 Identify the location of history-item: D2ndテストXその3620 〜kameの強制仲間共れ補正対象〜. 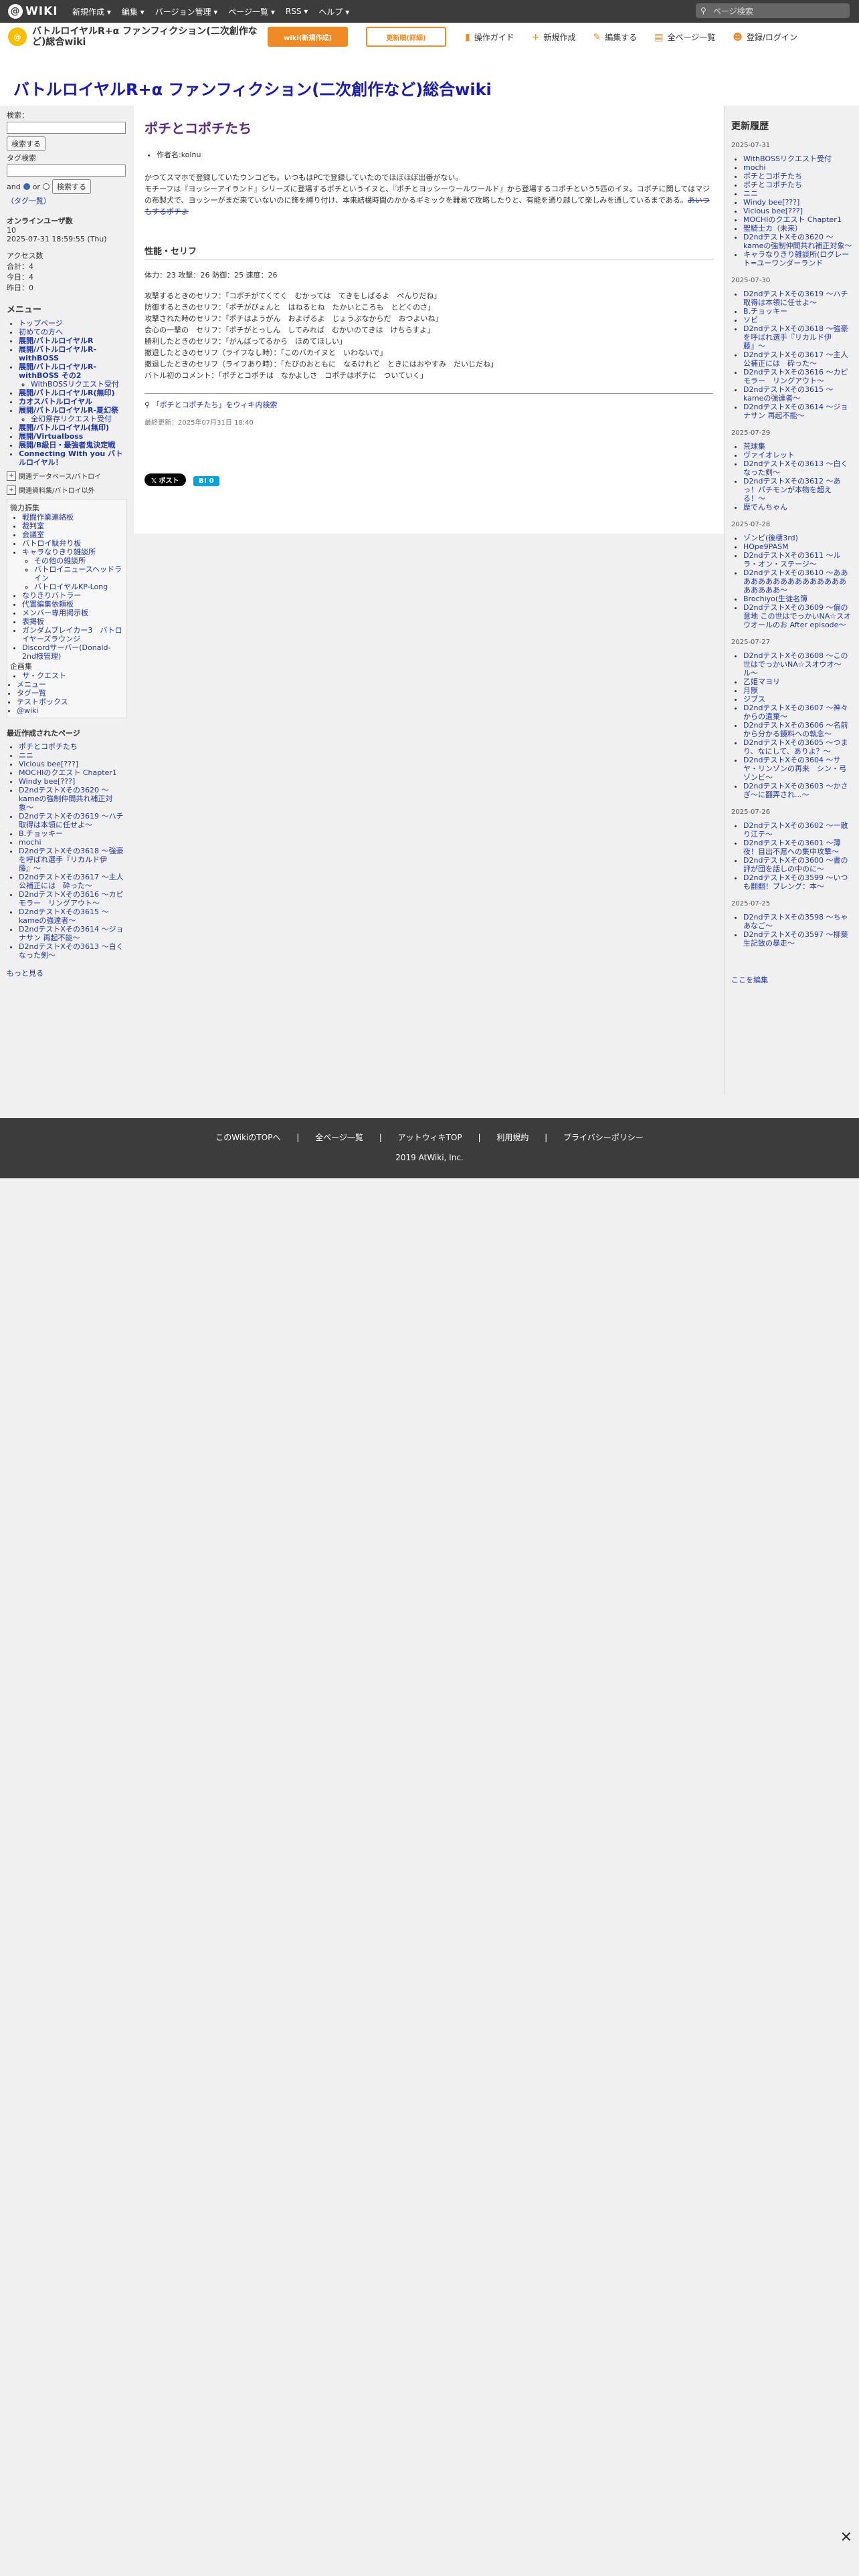
(797, 241).